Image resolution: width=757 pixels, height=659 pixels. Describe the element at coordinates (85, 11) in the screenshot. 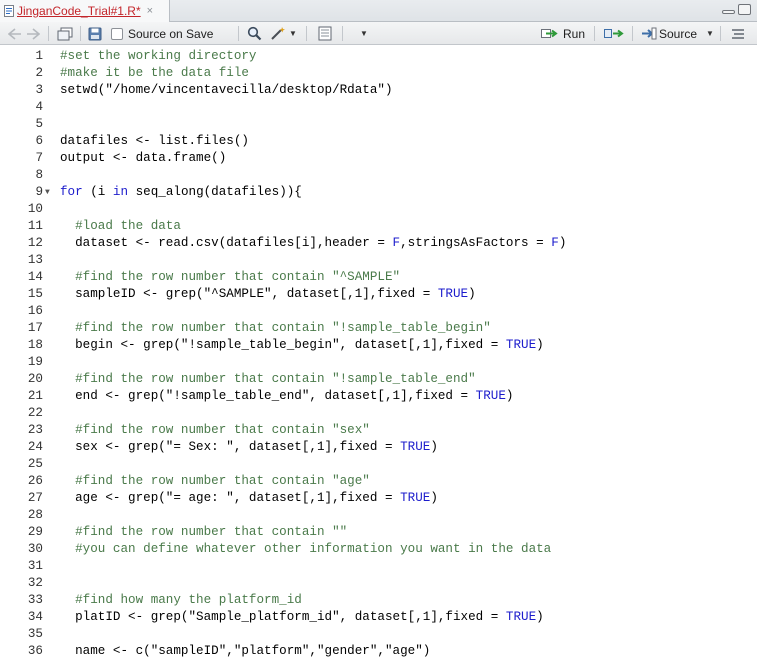

I see `editor-tab: JinganCode_Trial#1.R* ×` at that location.